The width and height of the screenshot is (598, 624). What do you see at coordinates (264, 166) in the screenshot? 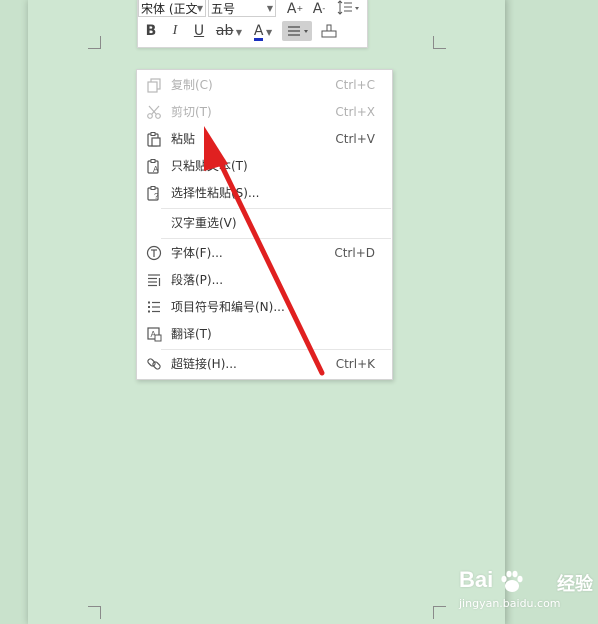
I see `menu-item-paste-text-only: A 只粘贴文本(T)` at bounding box center [264, 166].